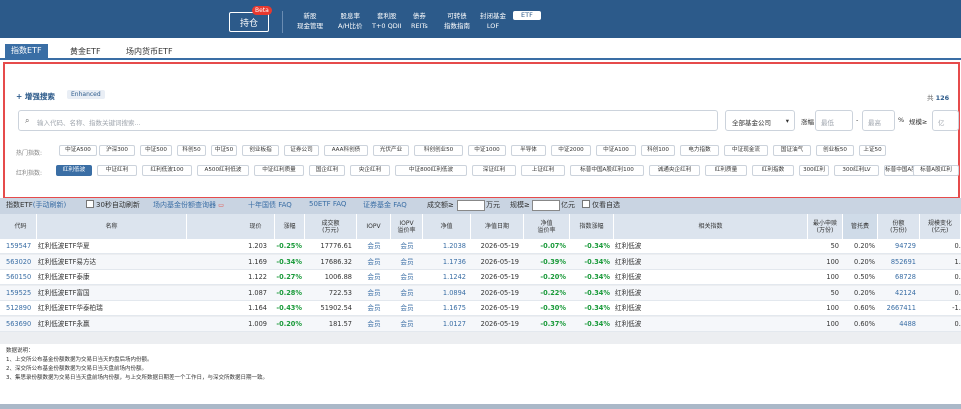 The width and height of the screenshot is (961, 409). I want to click on cell-code: 159547, so click(18, 246).